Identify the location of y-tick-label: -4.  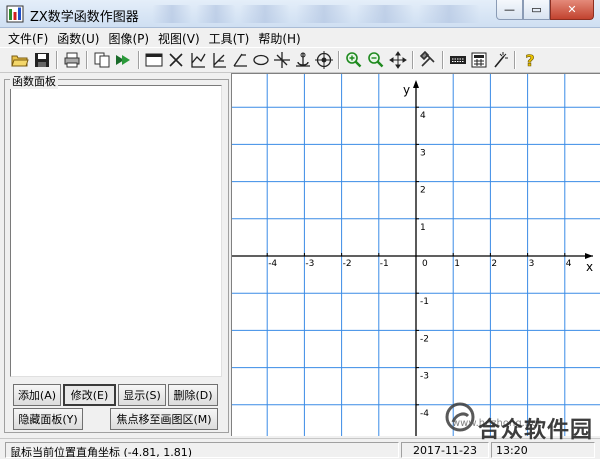
(424, 414).